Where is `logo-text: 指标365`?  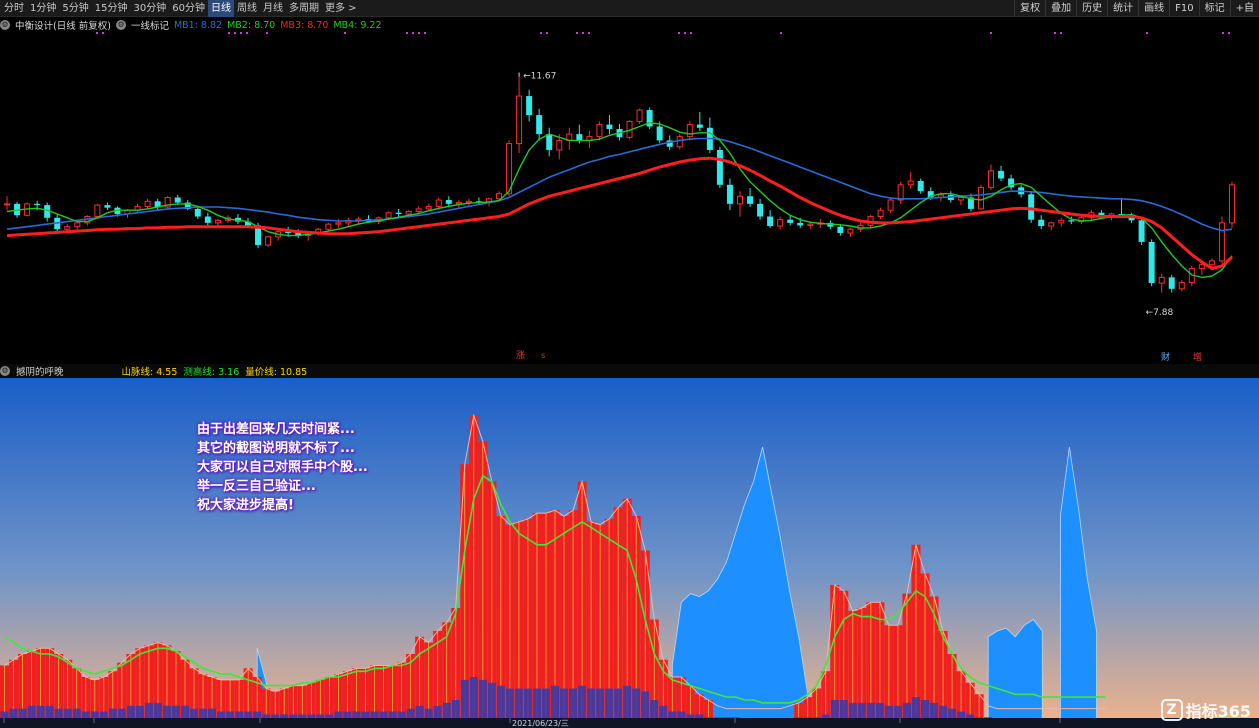 logo-text: 指标365 is located at coordinates (1218, 711).